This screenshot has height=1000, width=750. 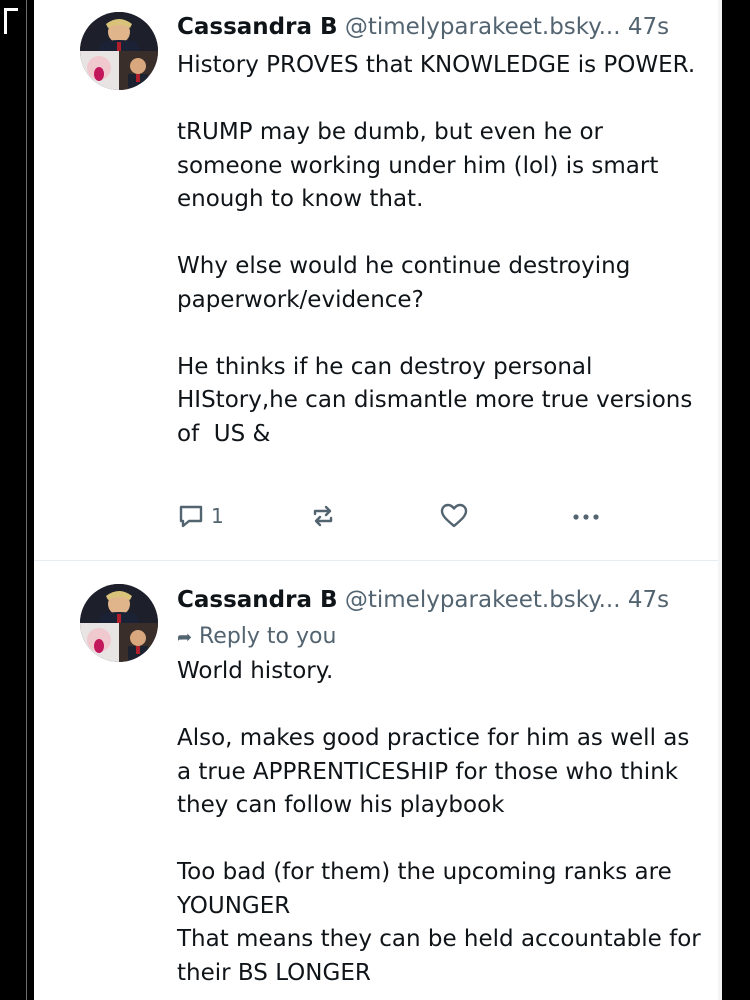 What do you see at coordinates (11, 21) in the screenshot?
I see `corner-bracket` at bounding box center [11, 21].